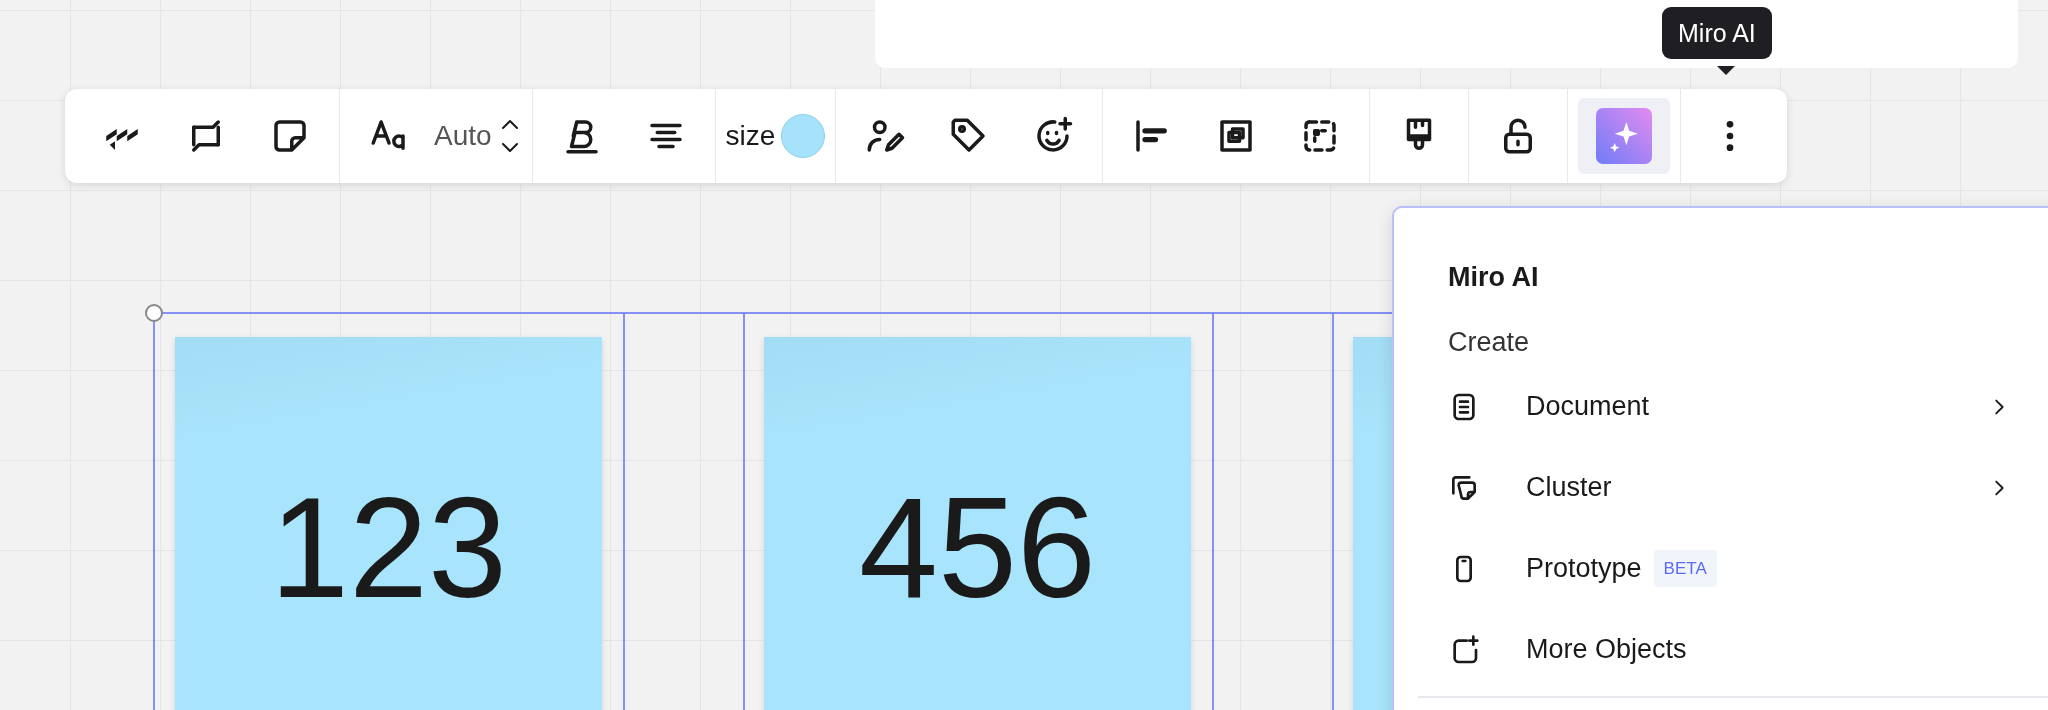 The image size is (2048, 710). Describe the element at coordinates (1702, 649) in the screenshot. I see `menu-item: More Objects` at that location.